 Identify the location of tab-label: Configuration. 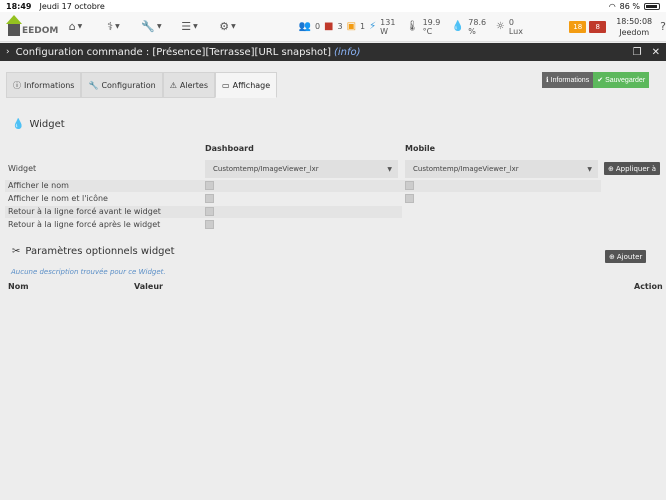
(128, 85).